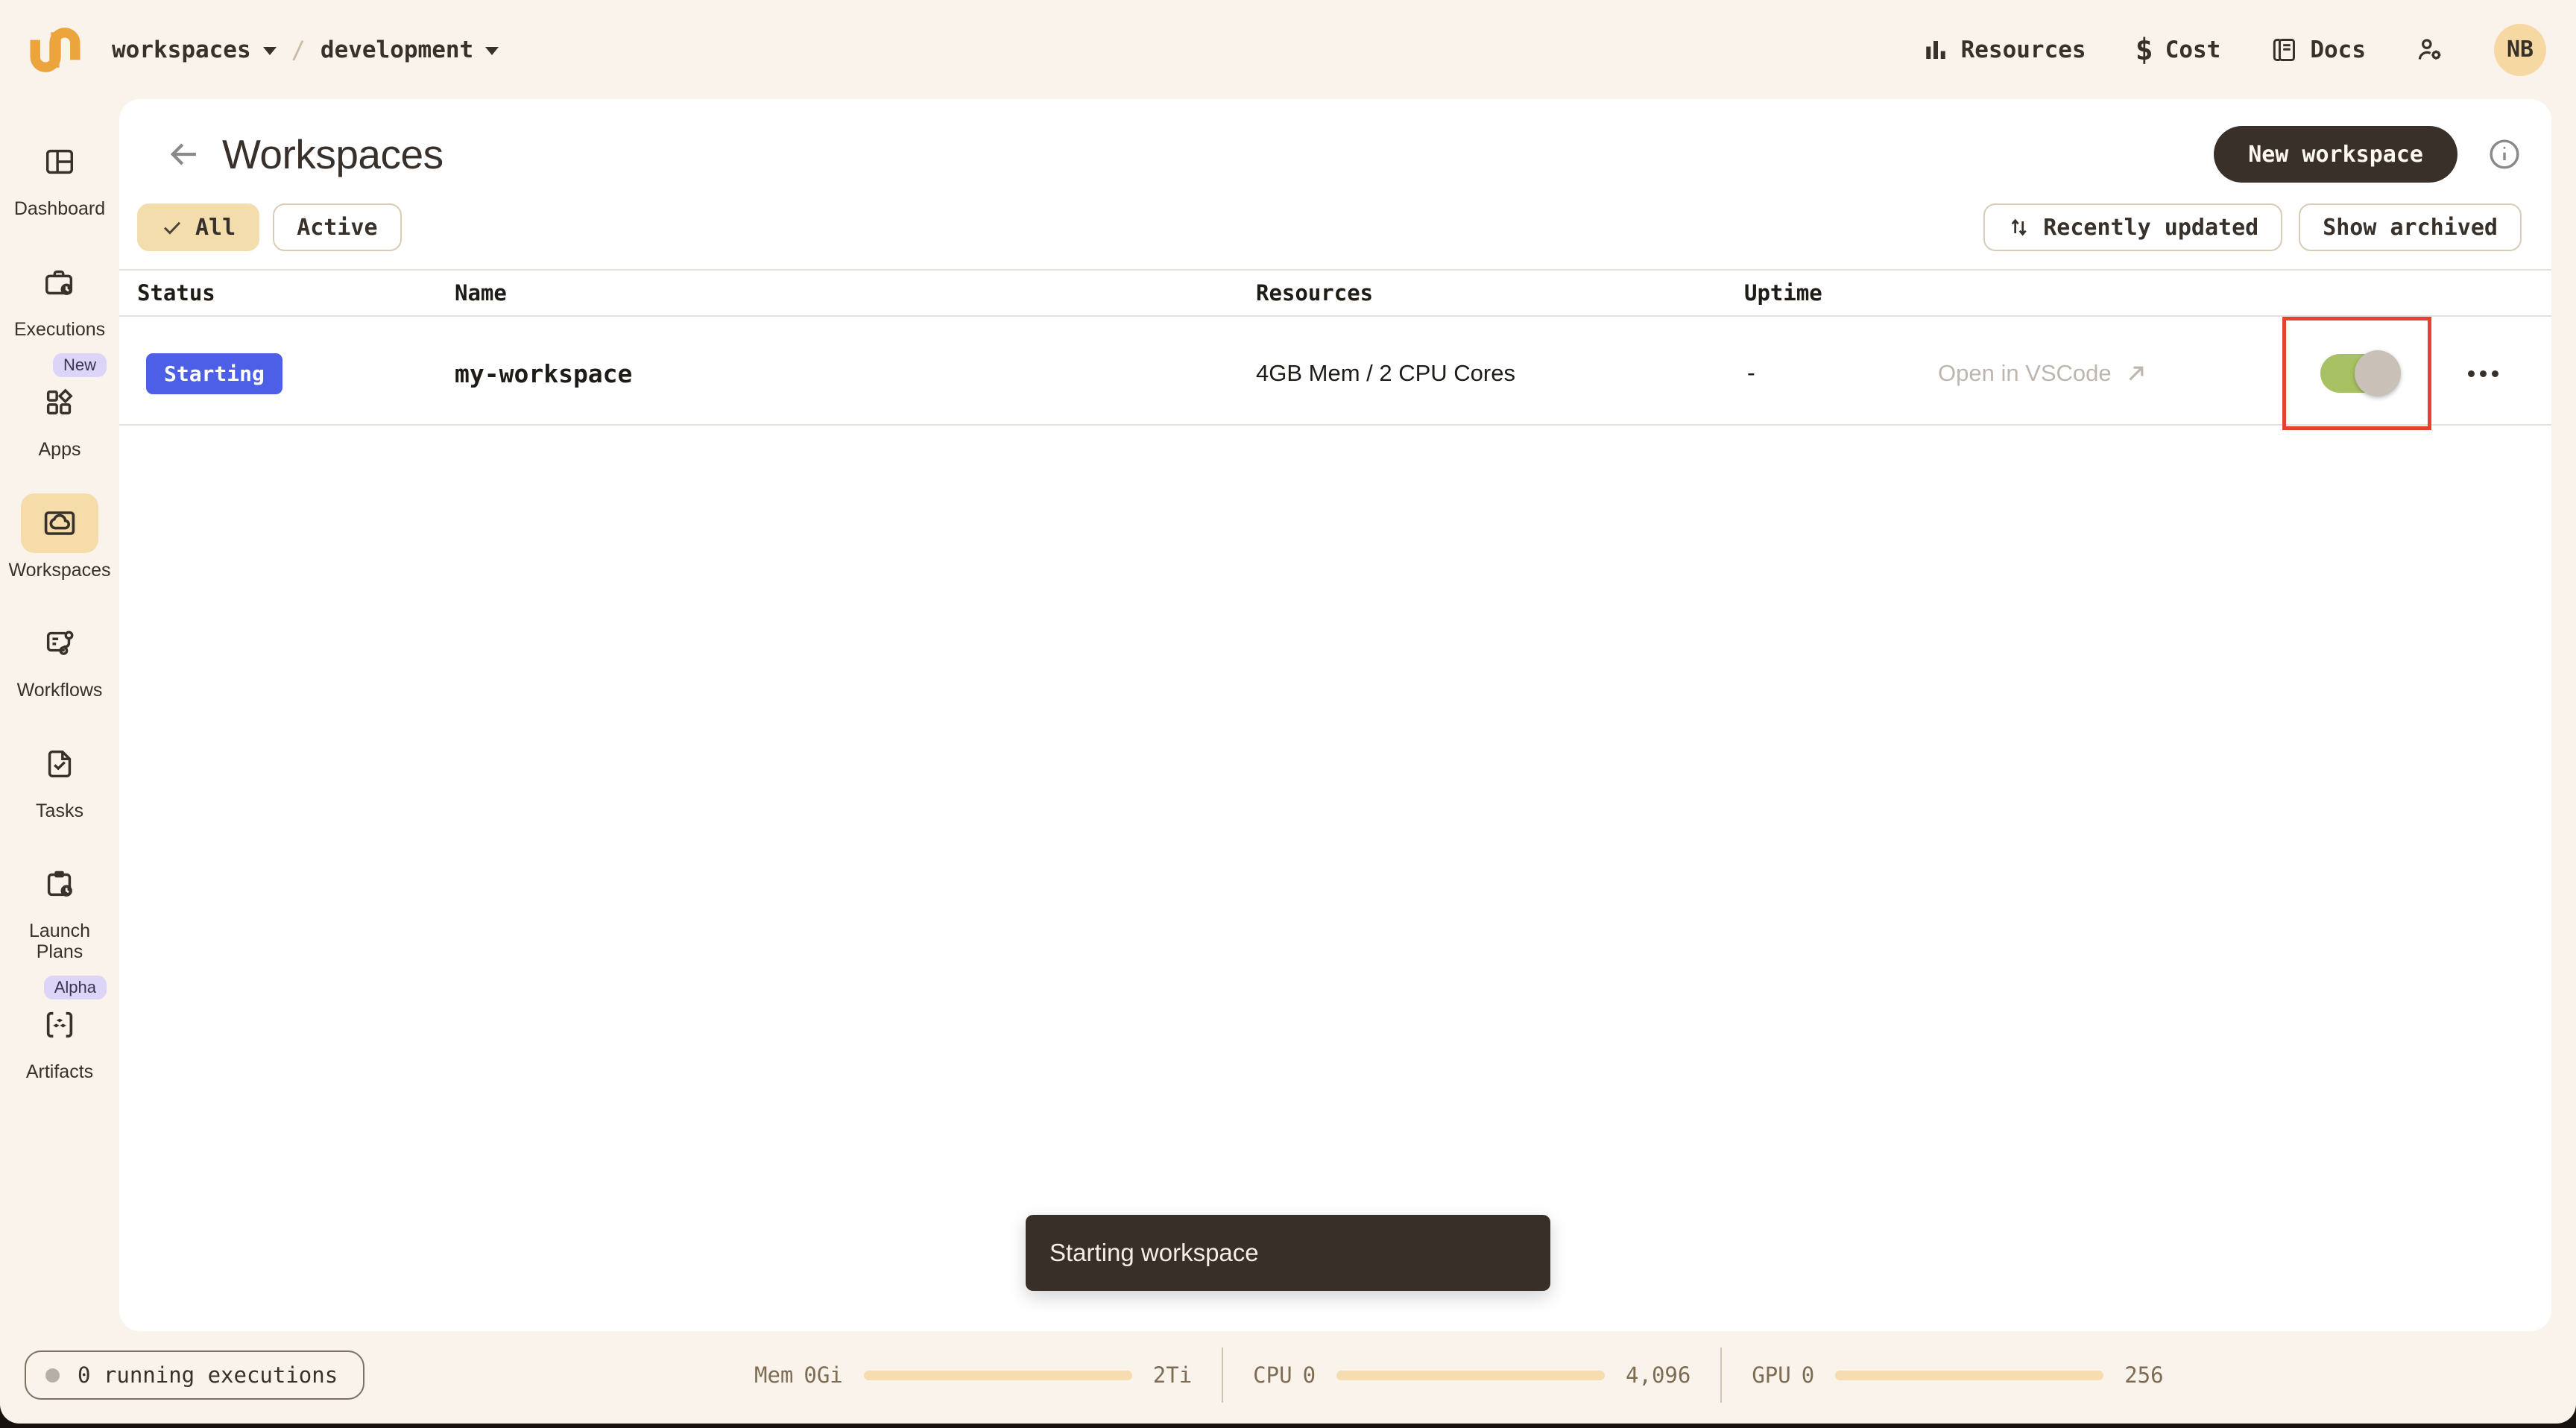  Describe the element at coordinates (2410, 227) in the screenshot. I see `show-archived-button: Show archived` at that location.